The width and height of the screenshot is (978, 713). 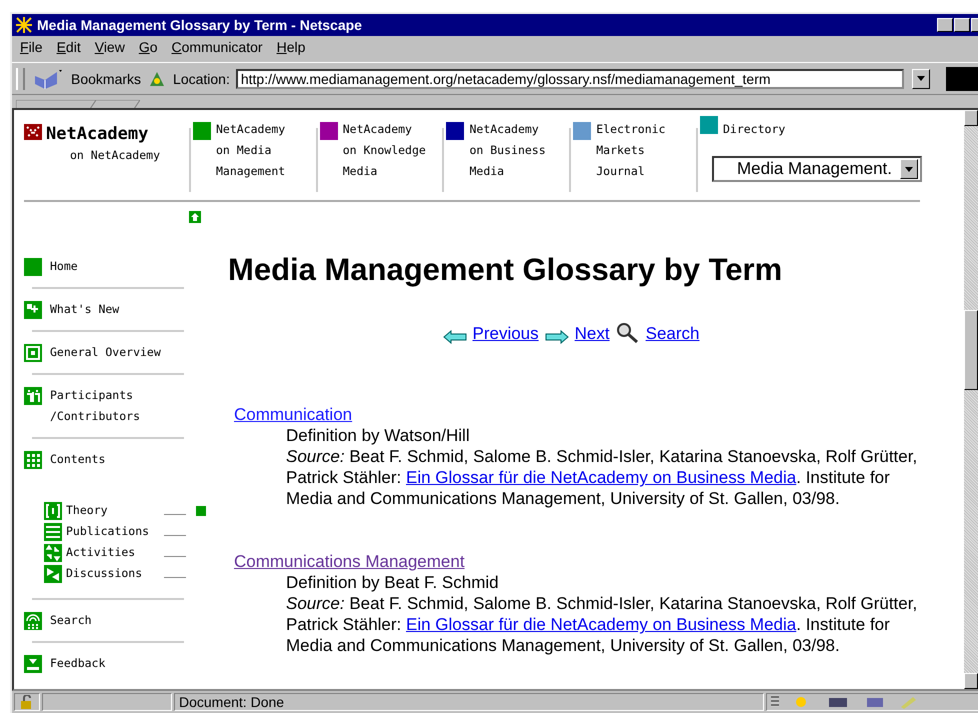 What do you see at coordinates (200, 24) in the screenshot?
I see `window-title: Media Management Glossary by Term - Netscape` at bounding box center [200, 24].